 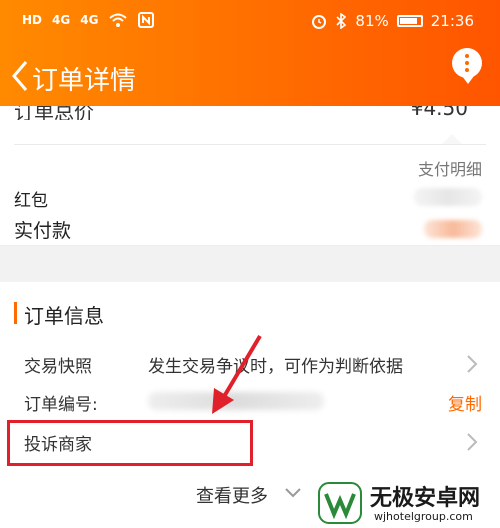 I want to click on paid-label: 实付款, so click(x=43, y=231).